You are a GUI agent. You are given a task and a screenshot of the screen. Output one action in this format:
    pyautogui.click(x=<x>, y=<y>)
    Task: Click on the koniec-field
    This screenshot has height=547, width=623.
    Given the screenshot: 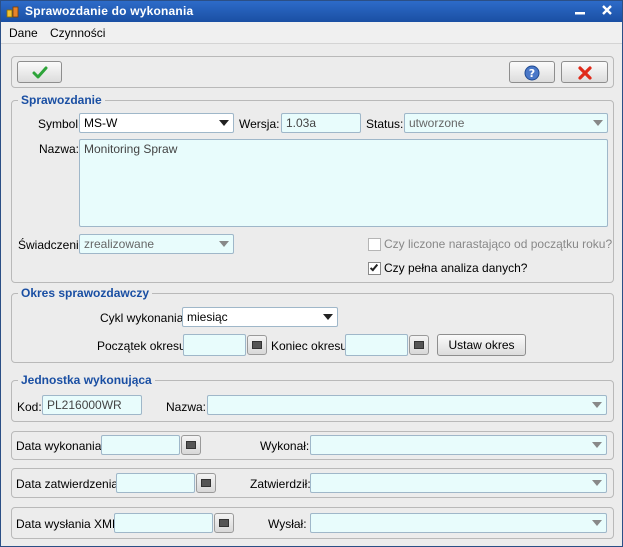 What is the action you would take?
    pyautogui.click(x=376, y=345)
    